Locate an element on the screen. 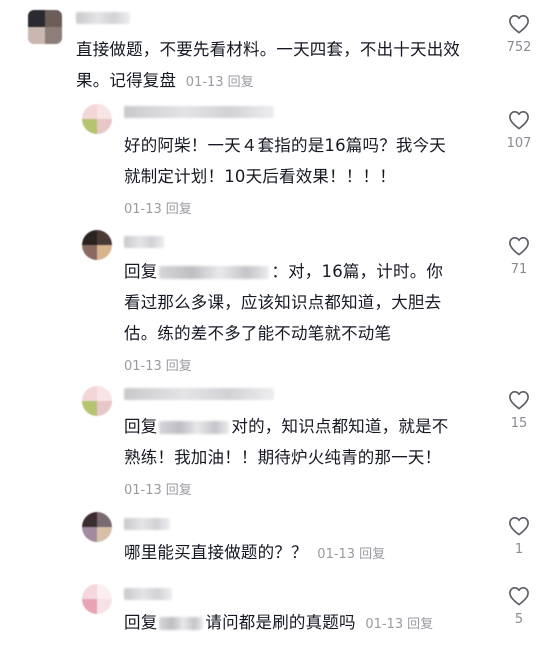  like-count: 15 is located at coordinates (519, 423).